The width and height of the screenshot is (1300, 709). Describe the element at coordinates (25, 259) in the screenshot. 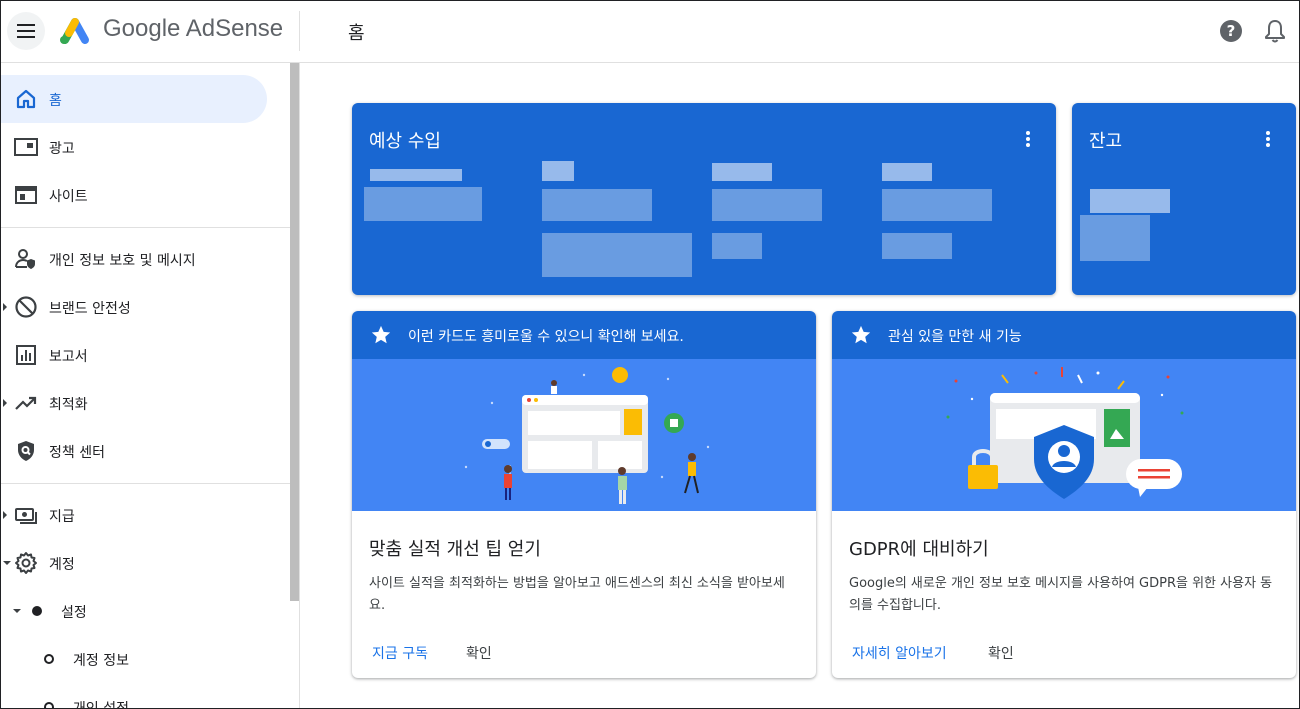

I see `privacy-person-icon` at that location.